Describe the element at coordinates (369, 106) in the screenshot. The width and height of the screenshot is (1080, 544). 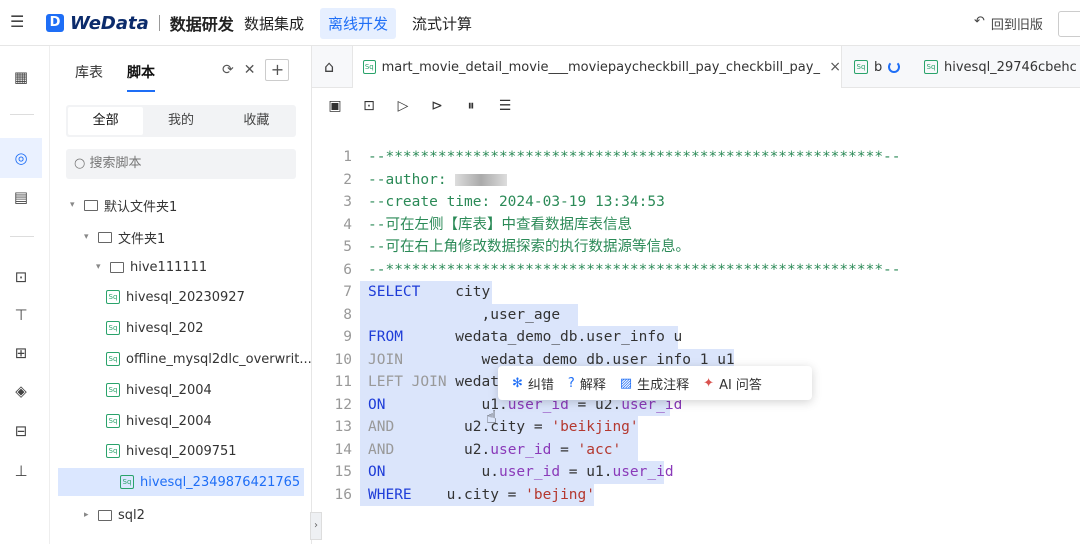
I see `save-as-icon: ⊡` at that location.